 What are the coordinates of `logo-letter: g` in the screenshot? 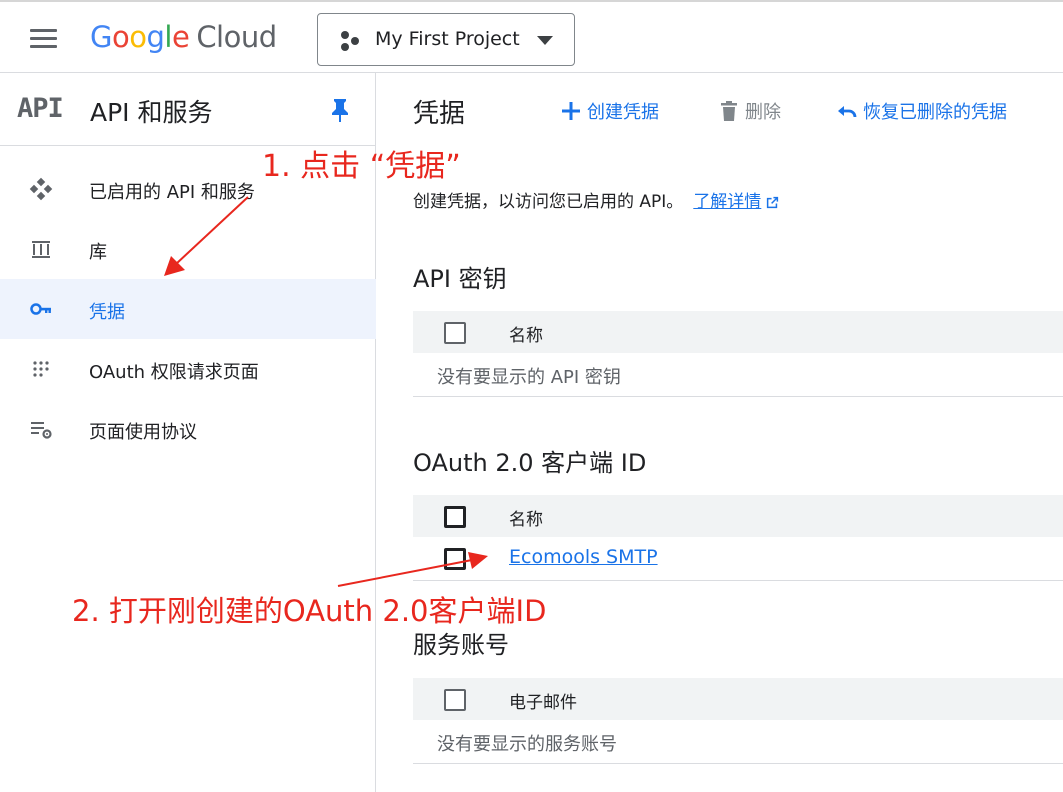 It's located at (155, 37).